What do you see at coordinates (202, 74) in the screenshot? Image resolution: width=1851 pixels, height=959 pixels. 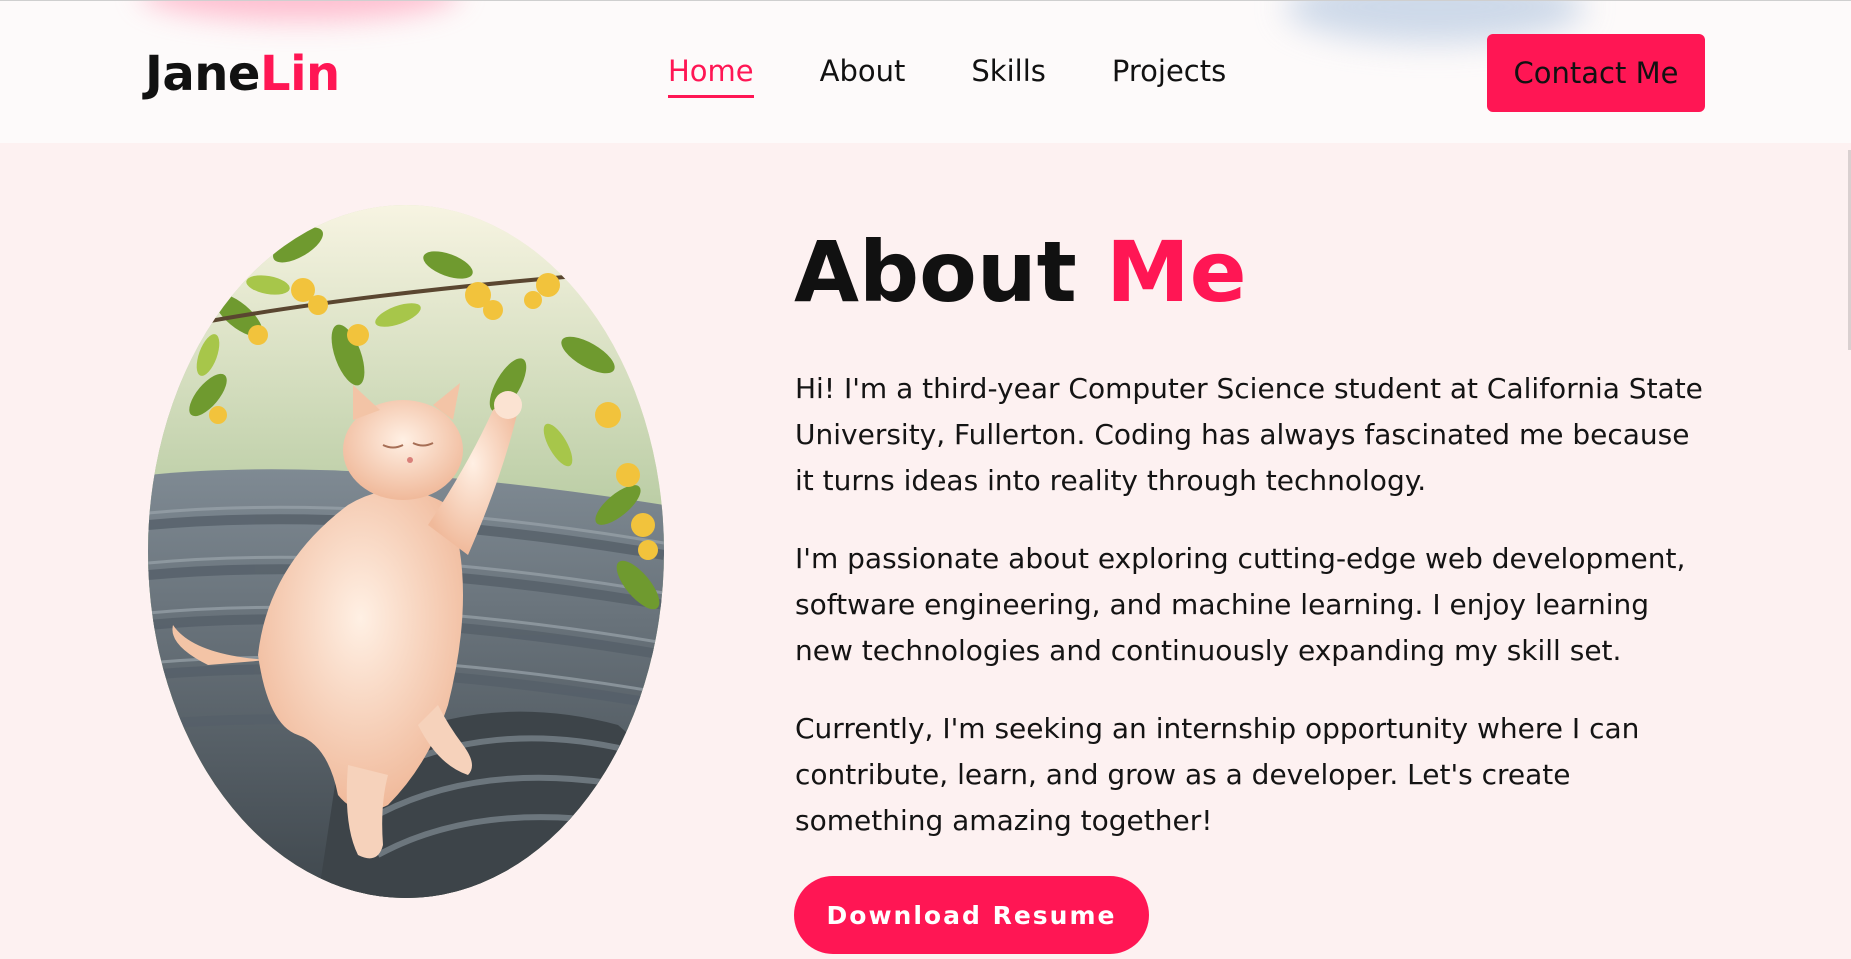 I see `logo-first-name: Jane` at bounding box center [202, 74].